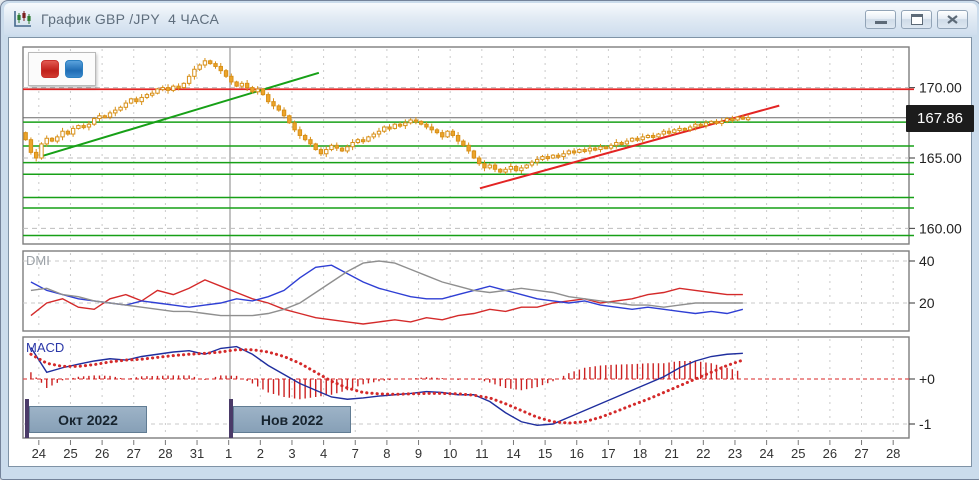  Describe the element at coordinates (323, 453) in the screenshot. I see `x-axis-date-label: 4` at that location.